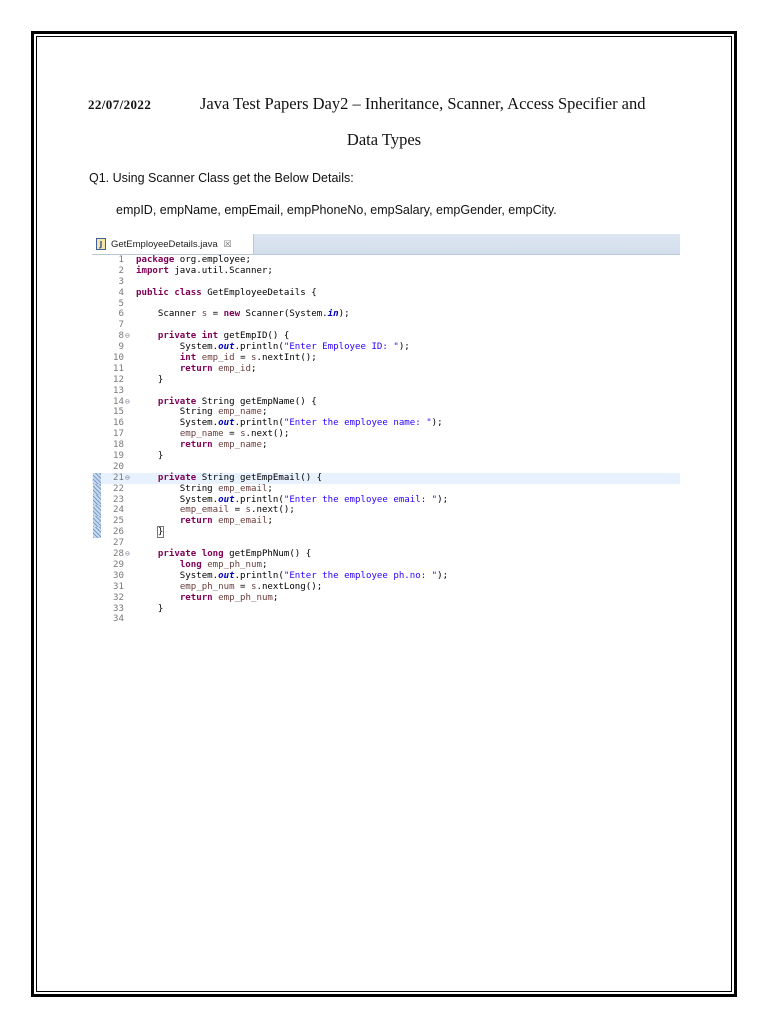  What do you see at coordinates (386, 554) in the screenshot?
I see `code-line: 28 ⊖ private long getEmpPhNum() {` at bounding box center [386, 554].